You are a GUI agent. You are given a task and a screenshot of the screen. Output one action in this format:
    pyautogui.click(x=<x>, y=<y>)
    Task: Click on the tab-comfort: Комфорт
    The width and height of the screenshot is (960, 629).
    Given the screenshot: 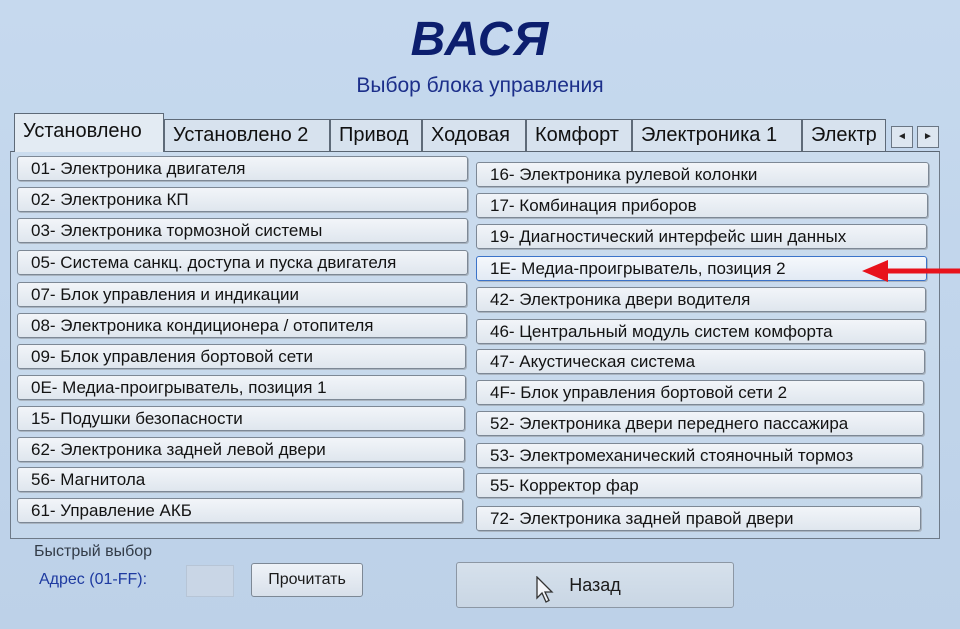 What is the action you would take?
    pyautogui.click(x=579, y=135)
    